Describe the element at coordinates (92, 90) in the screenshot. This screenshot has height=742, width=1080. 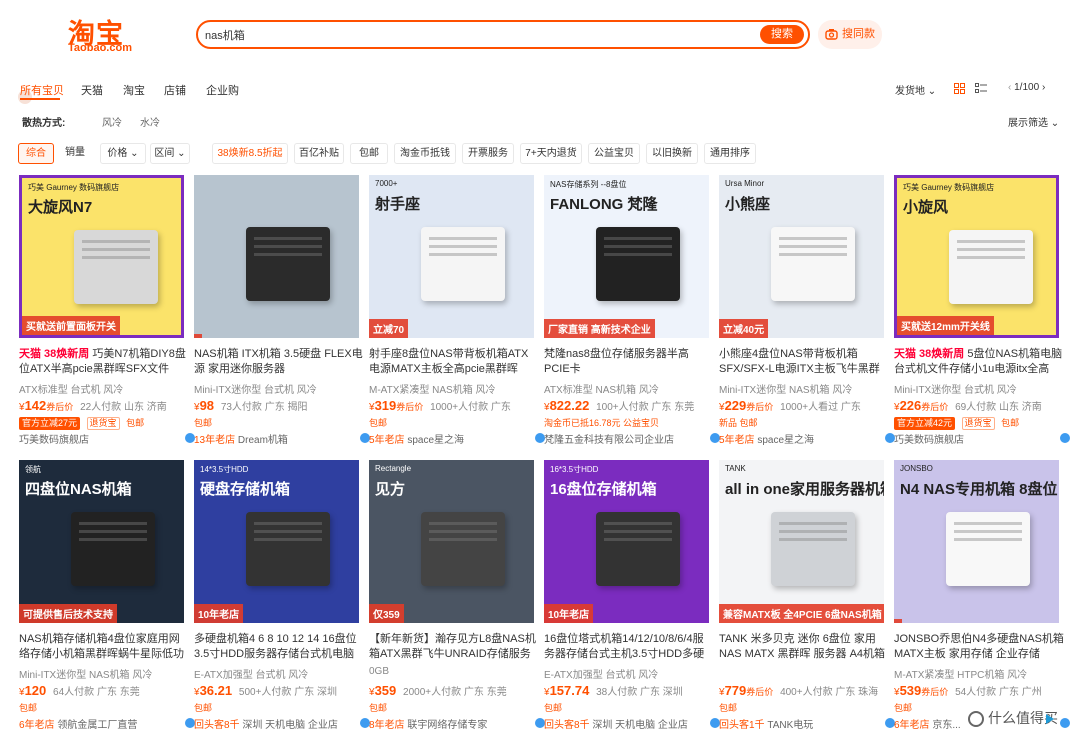
I see `tab-tmall: 天猫` at that location.